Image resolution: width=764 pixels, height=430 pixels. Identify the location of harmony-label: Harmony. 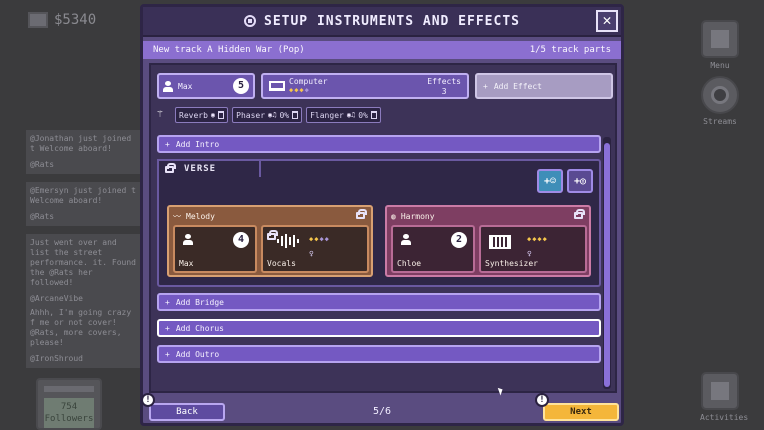
(417, 216).